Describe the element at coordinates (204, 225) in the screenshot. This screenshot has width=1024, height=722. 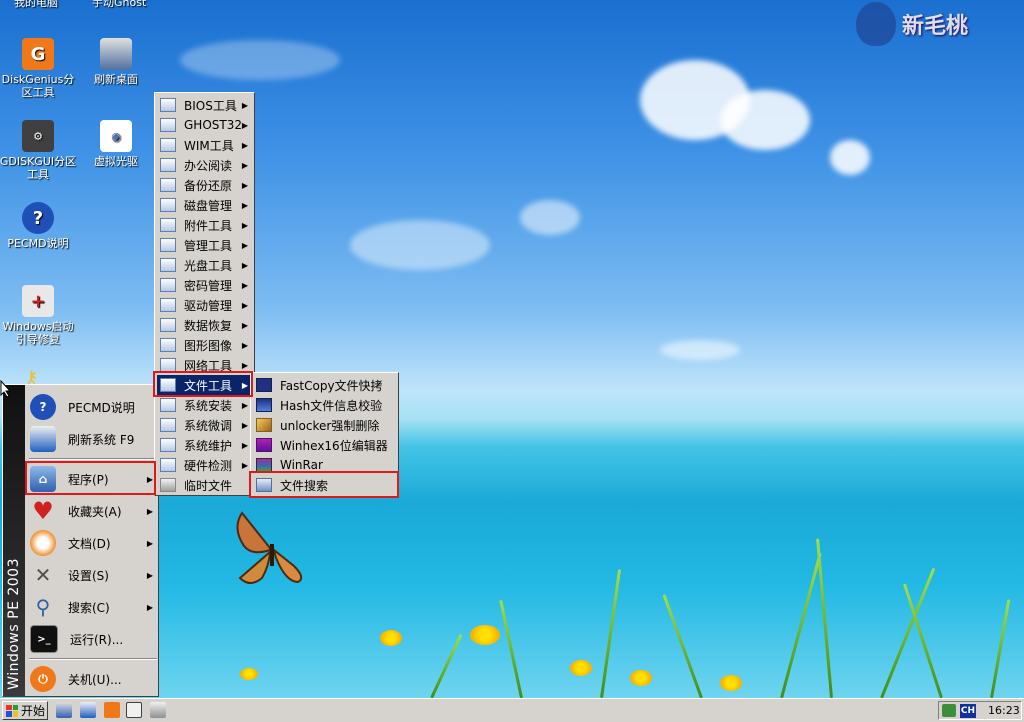
I see `programs-item-accessories: 附件工具 ▶` at that location.